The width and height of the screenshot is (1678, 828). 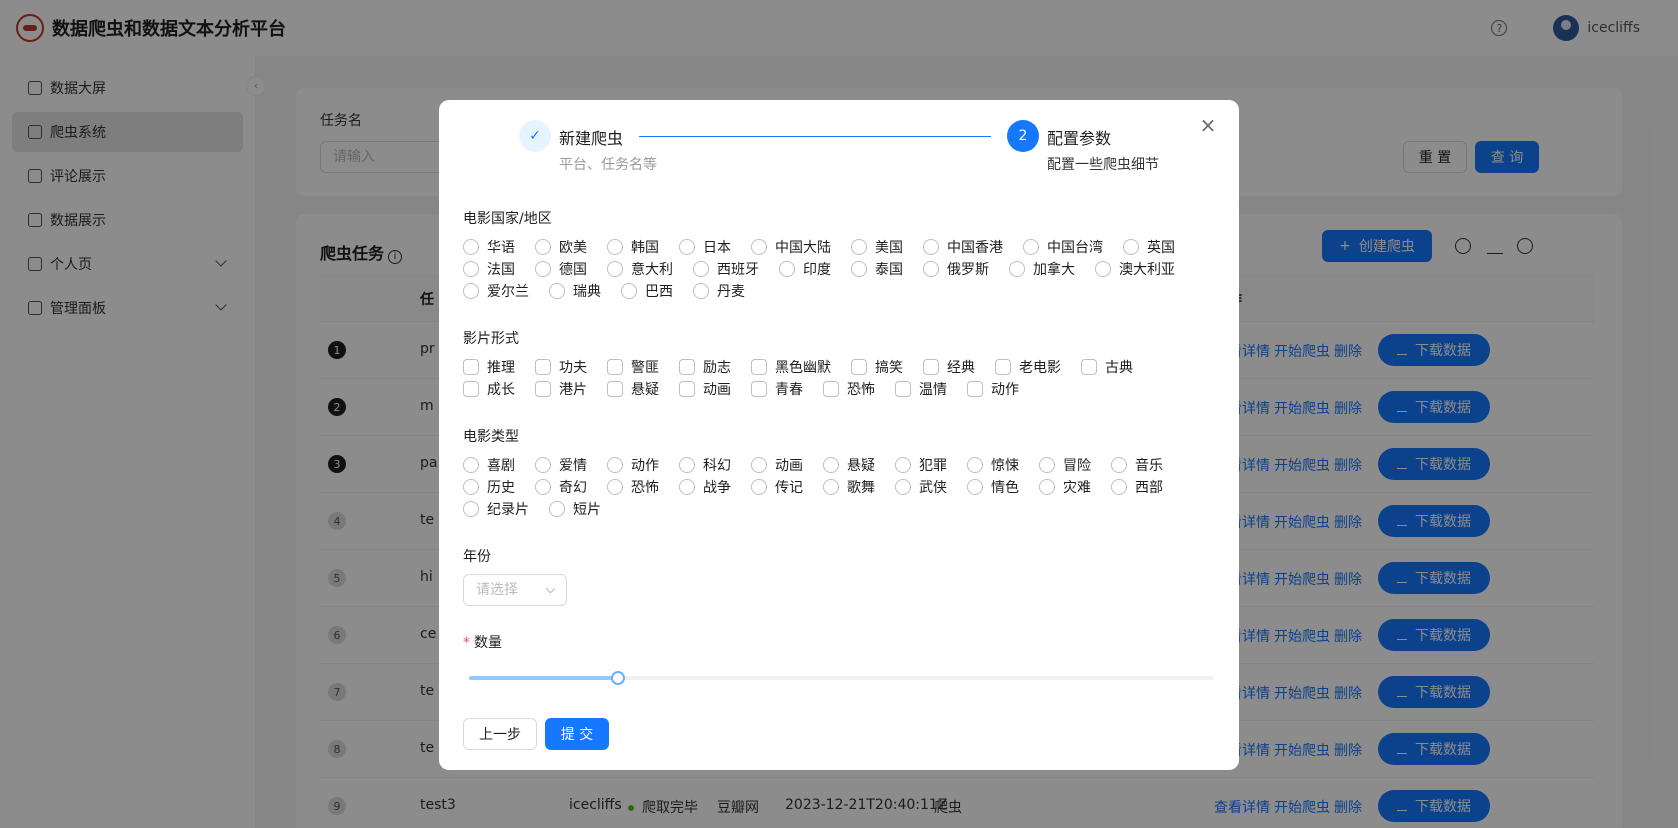 What do you see at coordinates (1068, 247) in the screenshot?
I see `radio-option: 中国台湾` at bounding box center [1068, 247].